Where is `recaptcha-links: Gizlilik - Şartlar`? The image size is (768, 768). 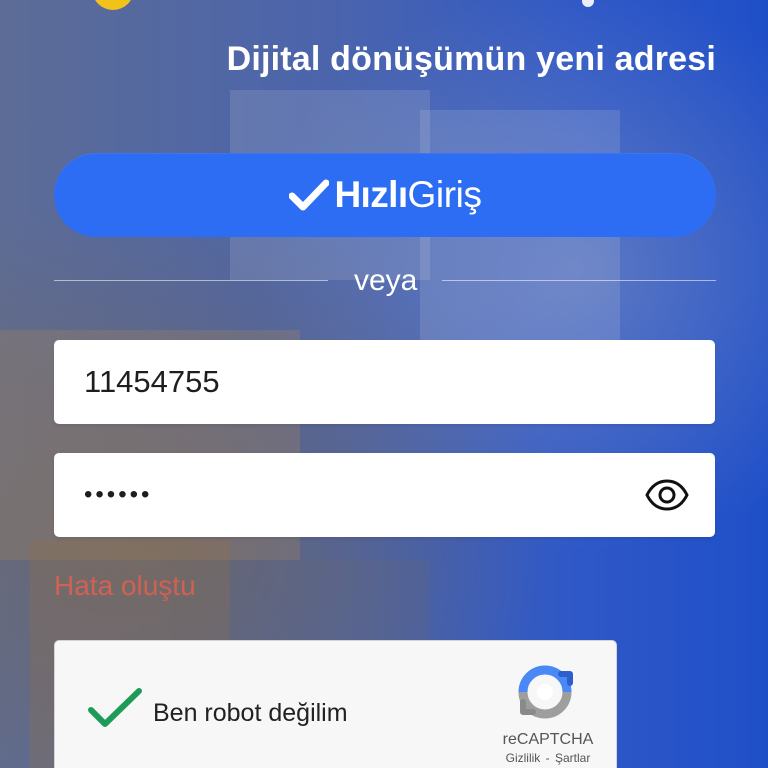
recaptcha-links: Gizlilik - Şartlar is located at coordinates (548, 758).